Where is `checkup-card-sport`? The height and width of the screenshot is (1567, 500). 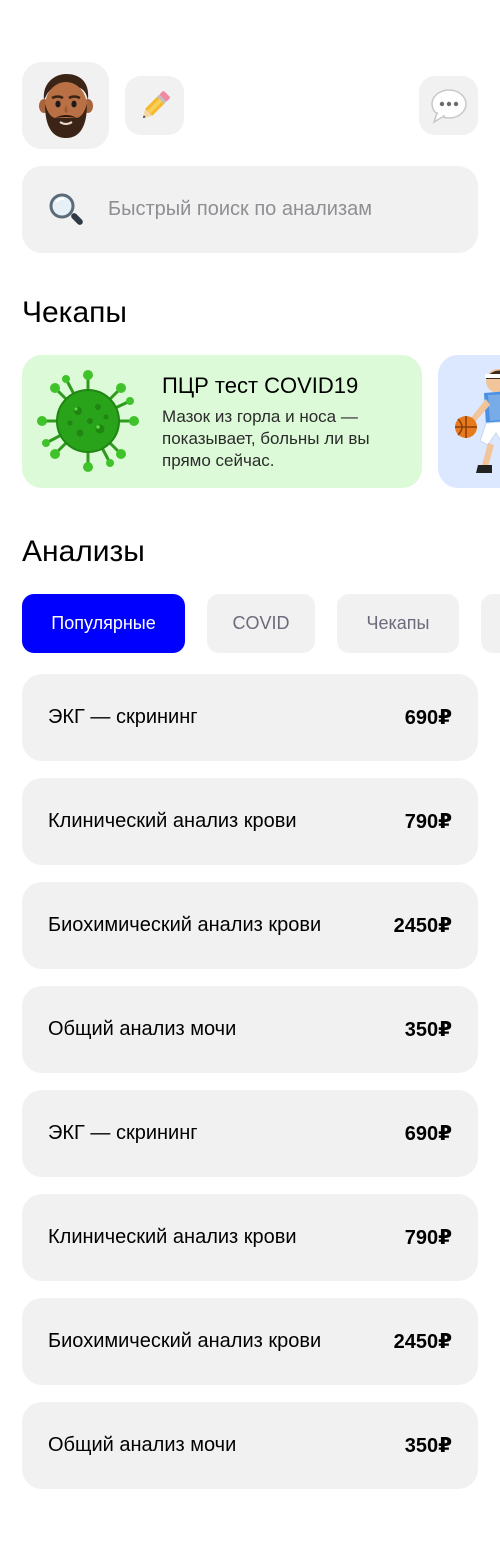
checkup-card-sport is located at coordinates (469, 421).